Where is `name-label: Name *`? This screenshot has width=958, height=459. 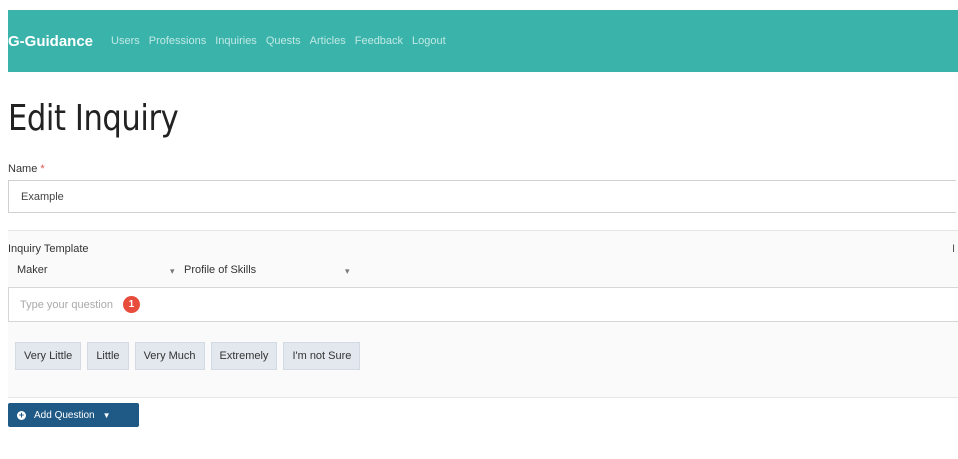
name-label: Name * is located at coordinates (26, 169).